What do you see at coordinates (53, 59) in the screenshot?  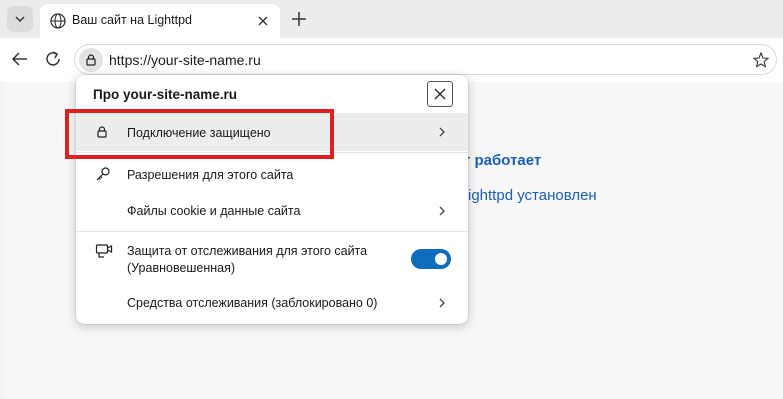 I see `reload-icon` at bounding box center [53, 59].